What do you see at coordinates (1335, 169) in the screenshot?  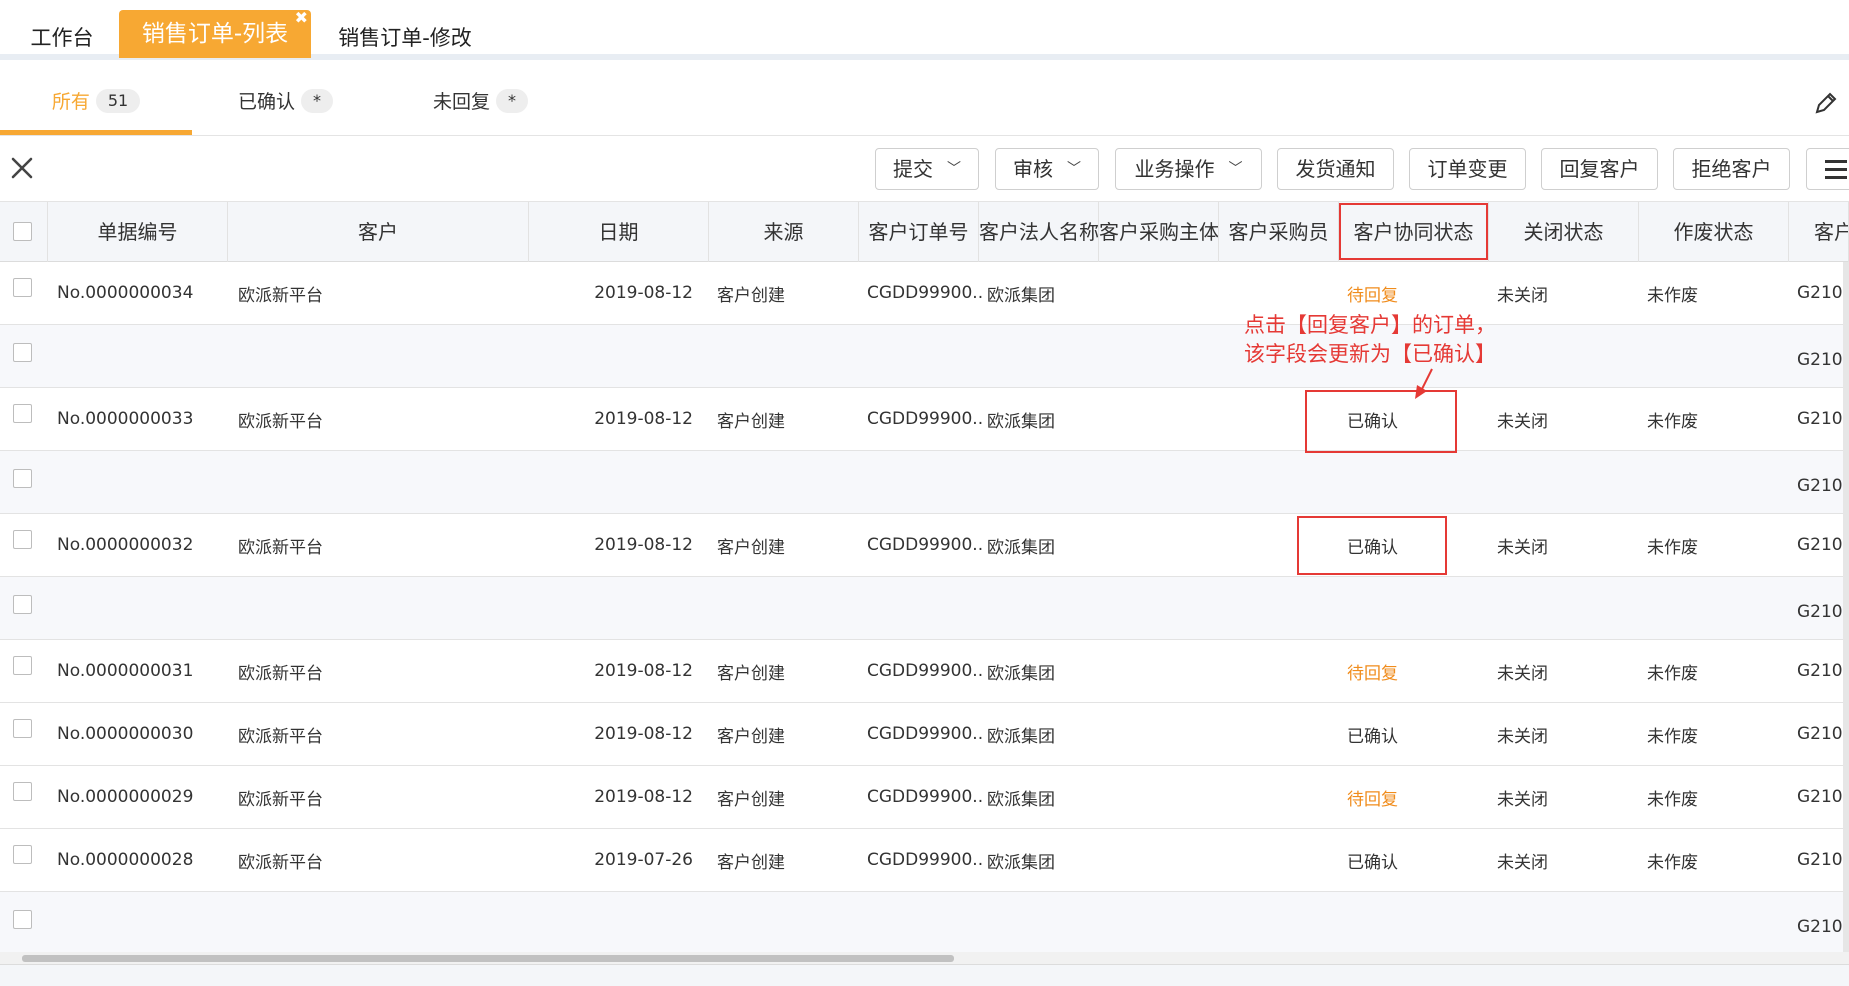 I see `shipping-notice-button: 发货通知` at bounding box center [1335, 169].